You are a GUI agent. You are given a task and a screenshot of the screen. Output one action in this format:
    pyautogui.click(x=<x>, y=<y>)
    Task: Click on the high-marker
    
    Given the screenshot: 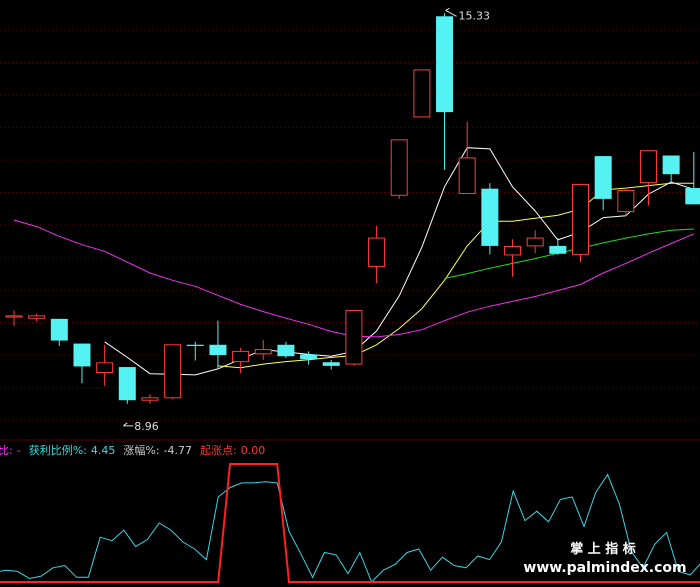 What is the action you would take?
    pyautogui.click(x=451, y=12)
    